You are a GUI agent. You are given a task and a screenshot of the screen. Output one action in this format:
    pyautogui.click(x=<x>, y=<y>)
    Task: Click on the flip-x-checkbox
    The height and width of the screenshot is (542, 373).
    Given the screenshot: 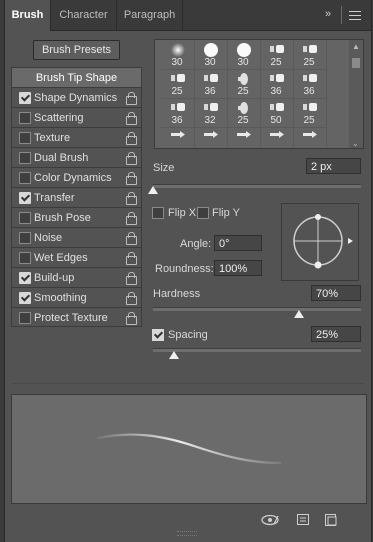 What is the action you would take?
    pyautogui.click(x=158, y=213)
    